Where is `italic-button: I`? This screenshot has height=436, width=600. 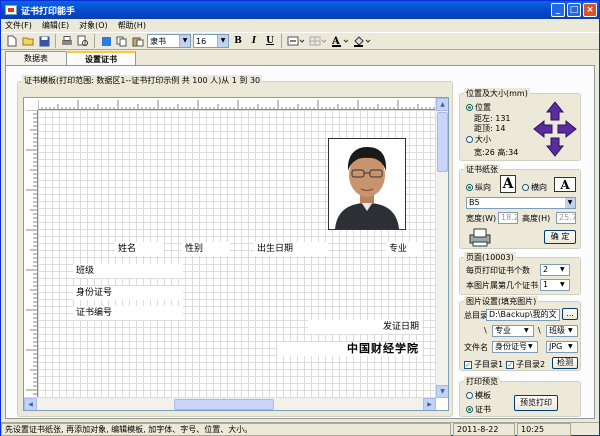
italic-button: I is located at coordinates (254, 41).